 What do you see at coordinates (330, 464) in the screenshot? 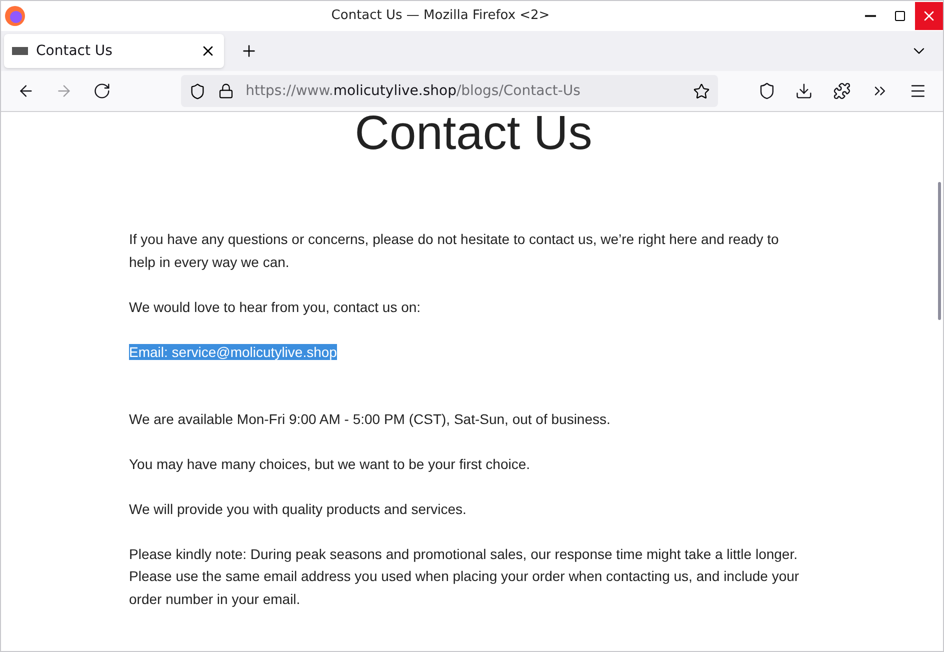
I see `paragraph: You may have many choices, but we want to be your first choice.` at bounding box center [330, 464].